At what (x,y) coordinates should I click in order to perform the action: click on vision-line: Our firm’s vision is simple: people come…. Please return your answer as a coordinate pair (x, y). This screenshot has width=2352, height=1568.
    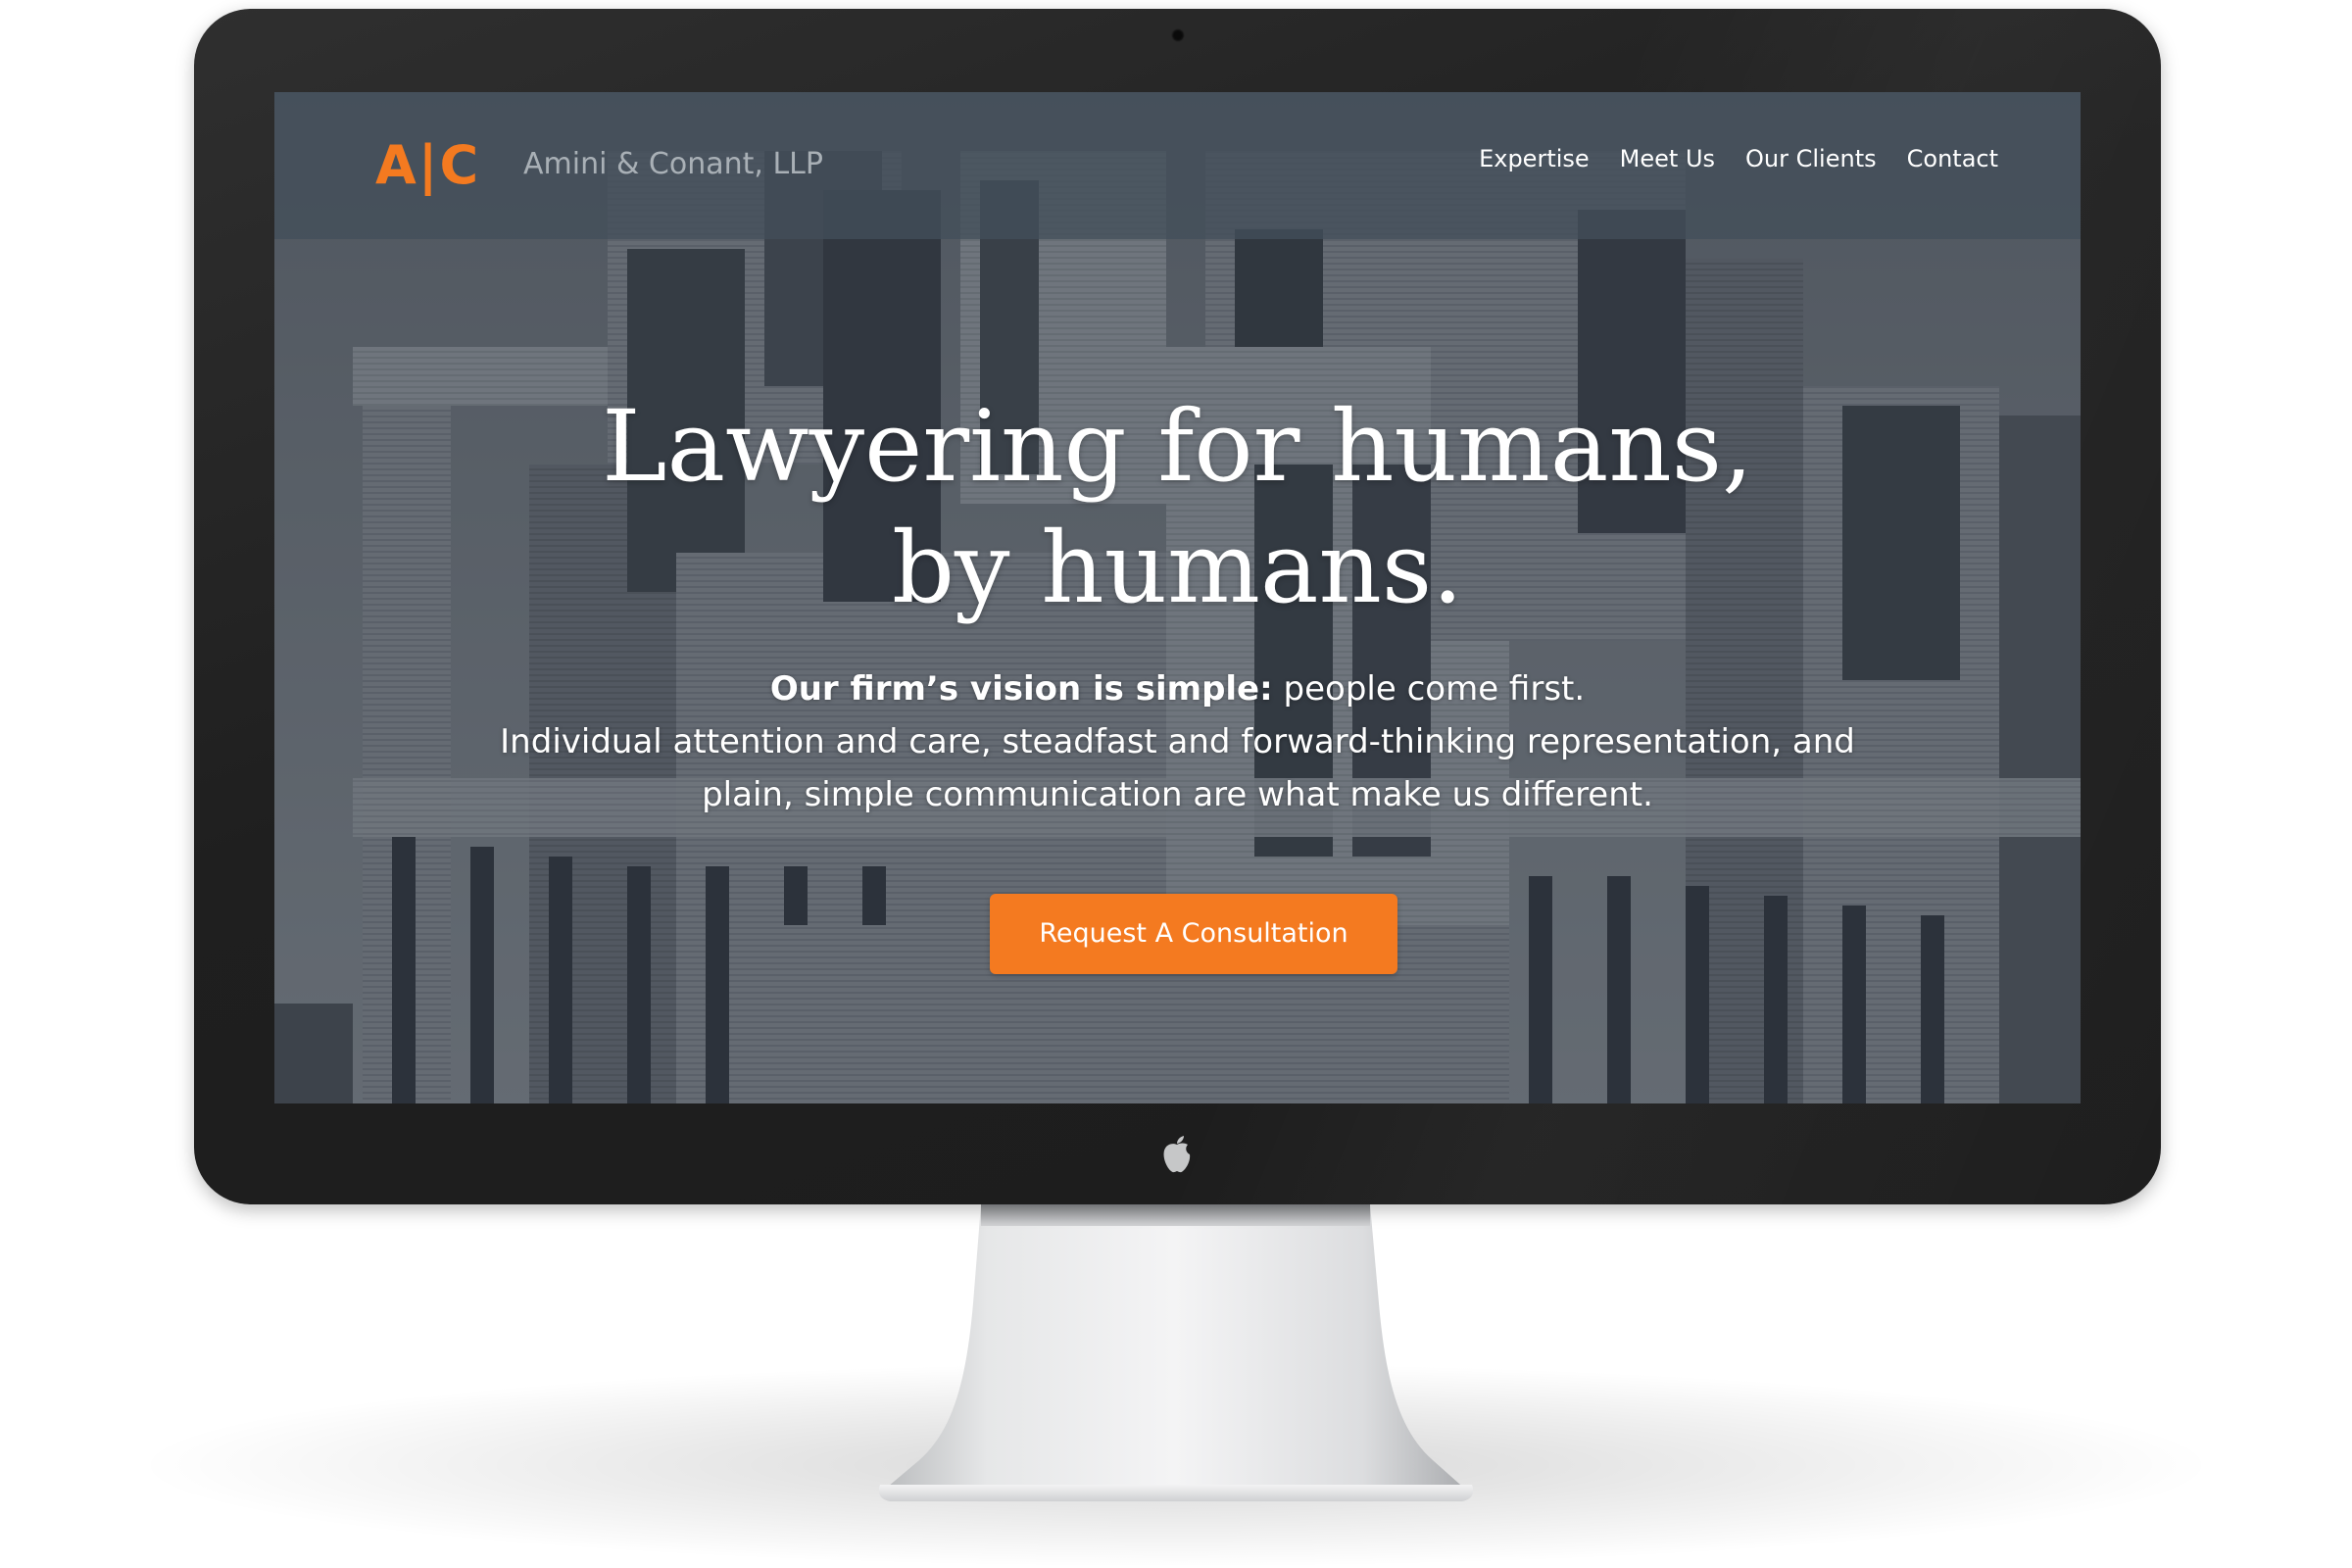
    Looking at the image, I should click on (1177, 688).